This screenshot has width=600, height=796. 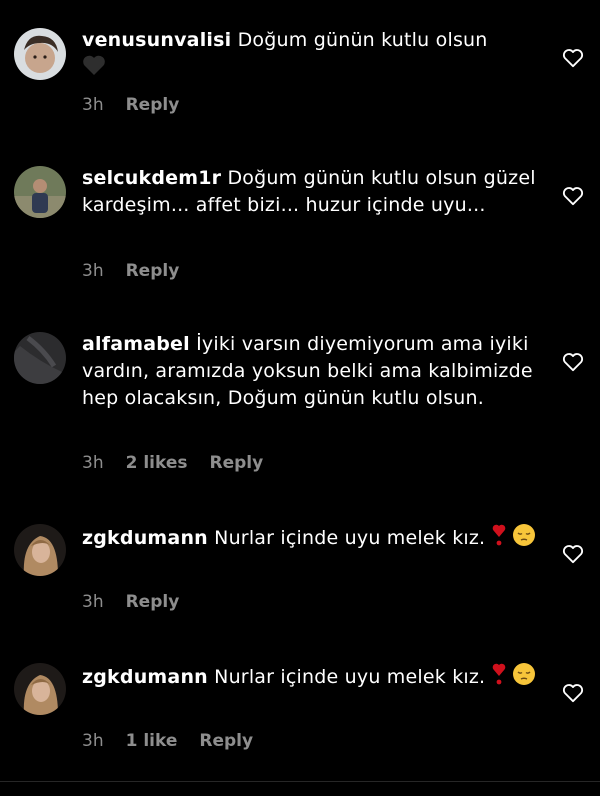 I want to click on comment-username: alfamabel, so click(x=136, y=344).